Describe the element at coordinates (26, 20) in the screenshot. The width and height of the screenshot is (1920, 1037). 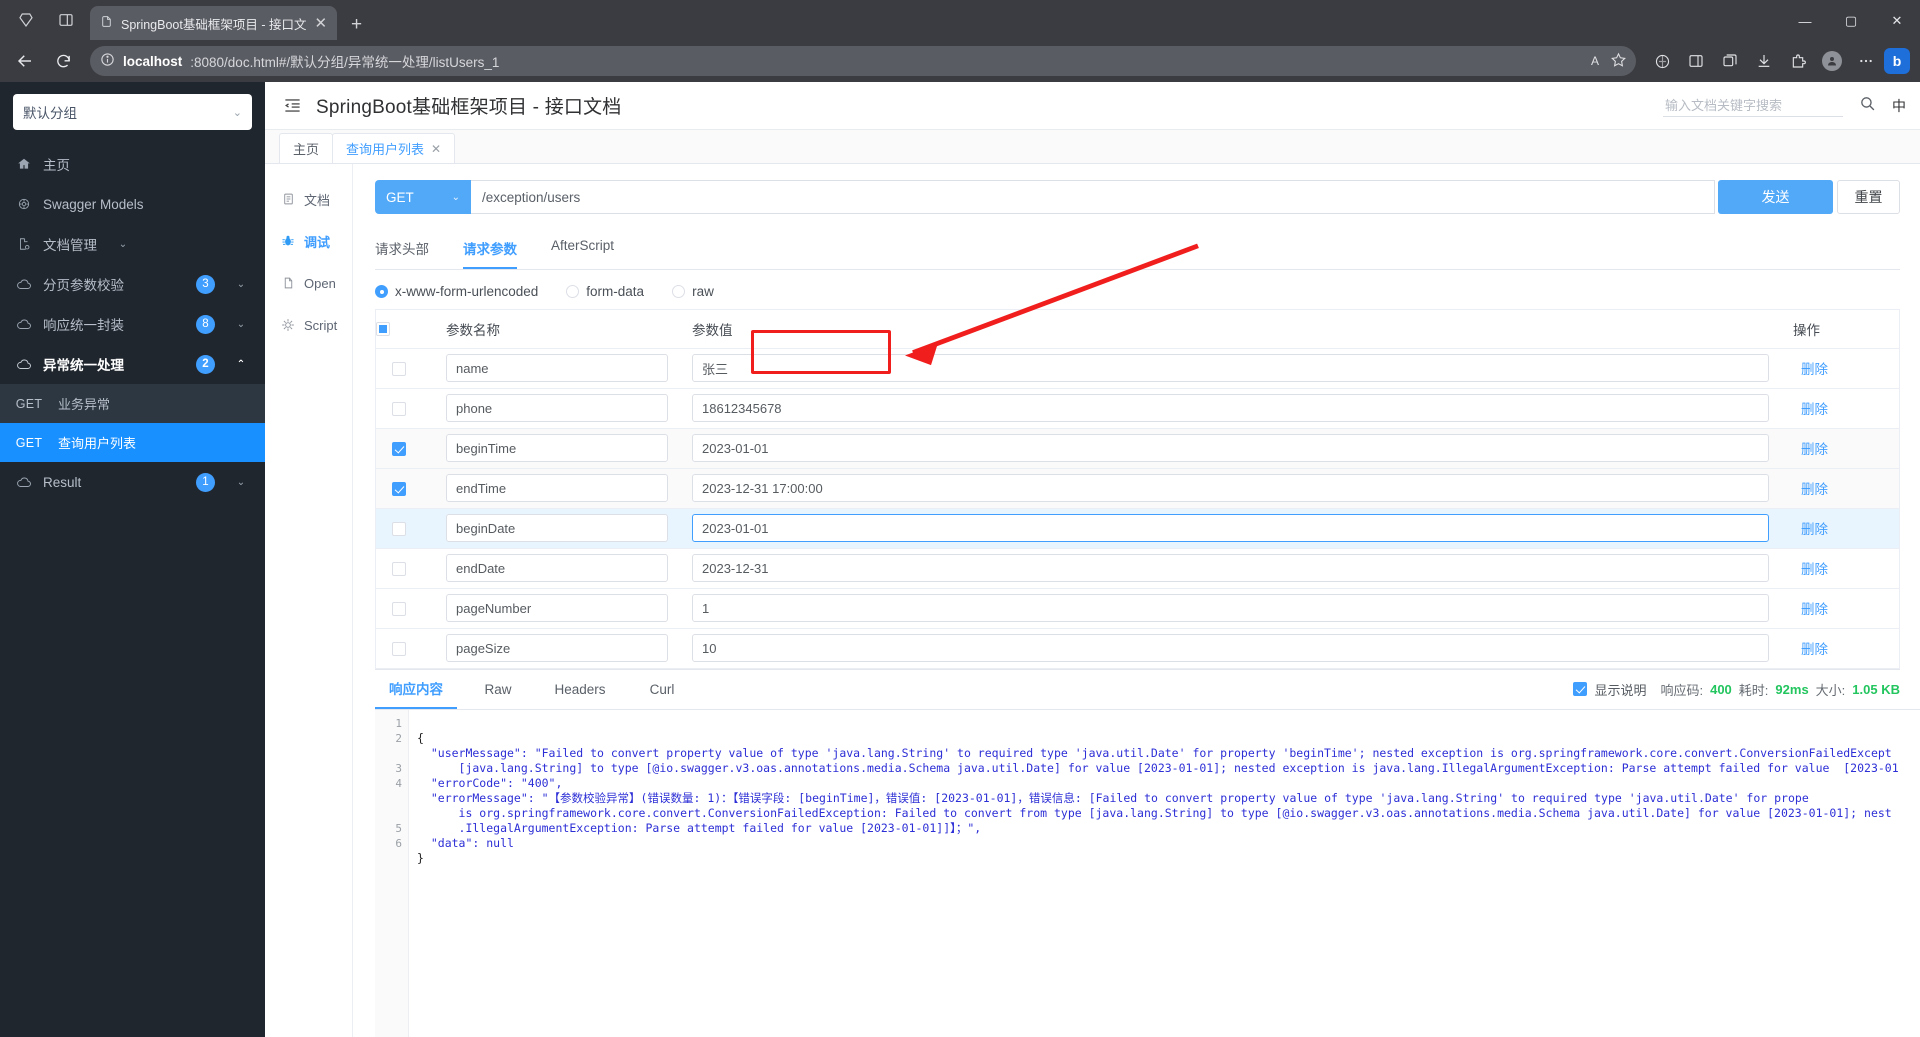
I see `tab-collections-icon` at that location.